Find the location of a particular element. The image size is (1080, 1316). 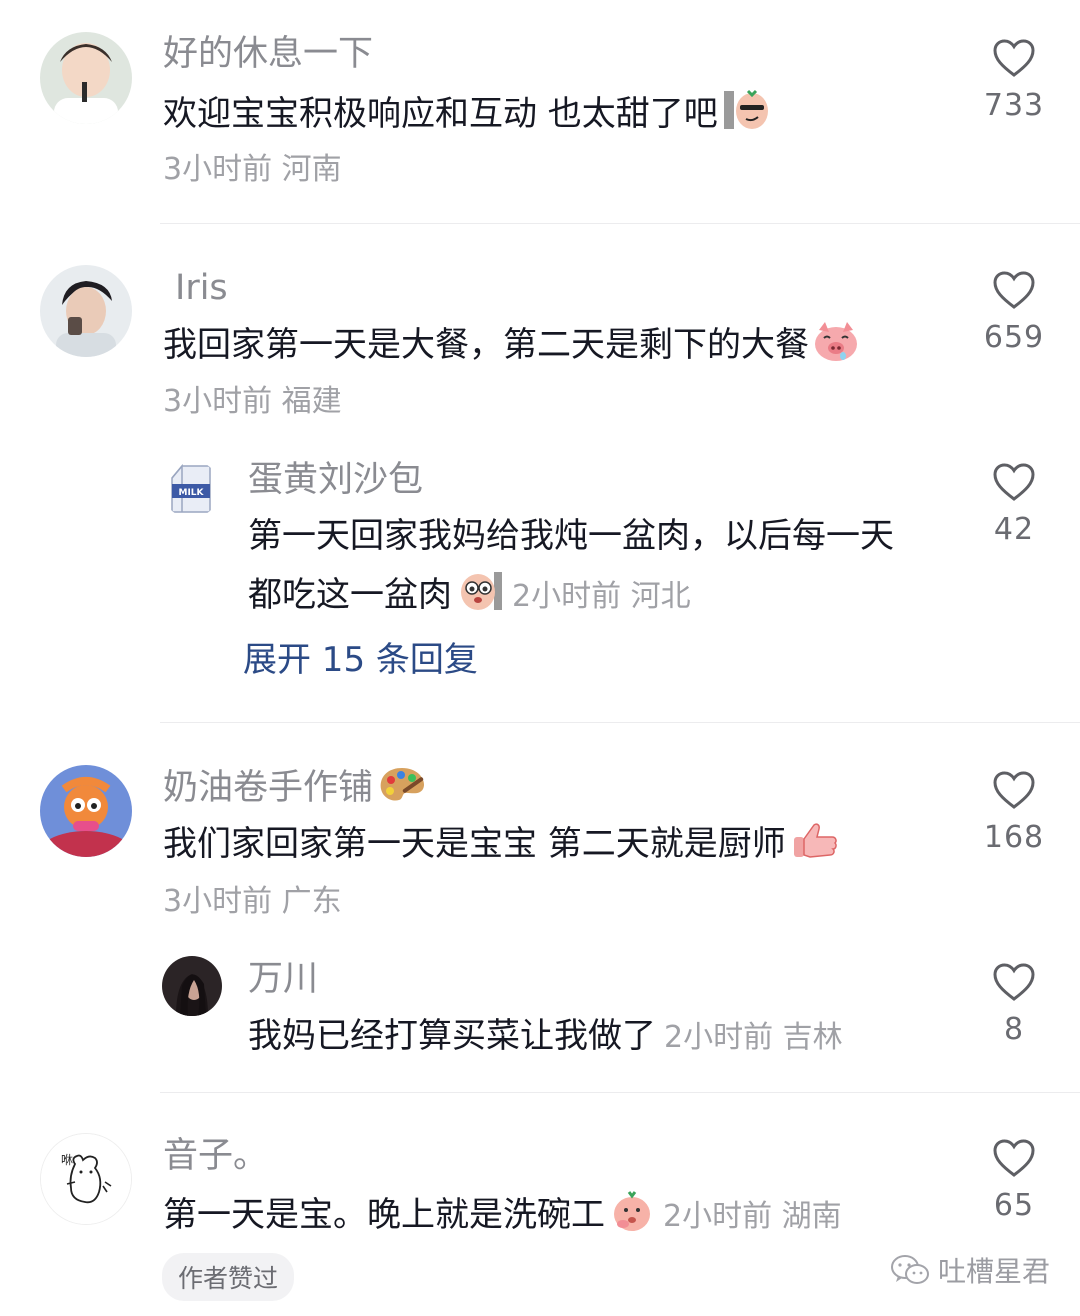

doodle-label: 咻 is located at coordinates (67, 1160).